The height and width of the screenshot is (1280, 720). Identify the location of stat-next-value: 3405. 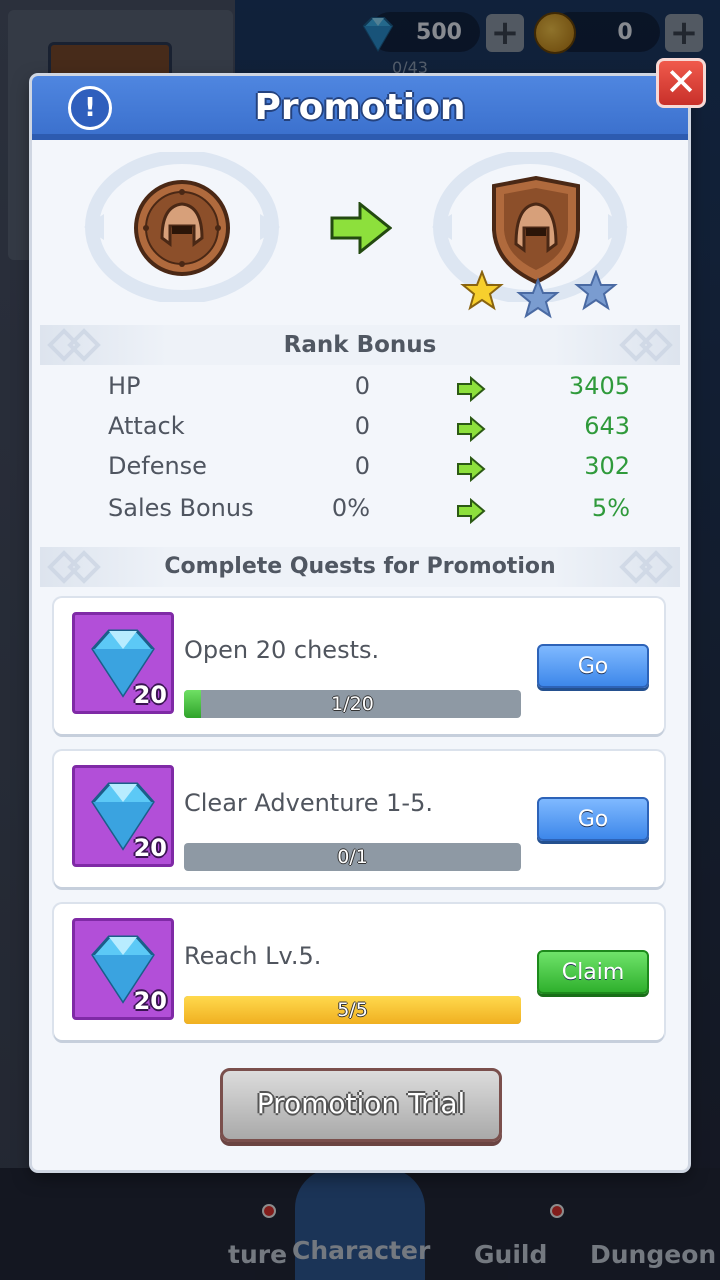
(599, 386).